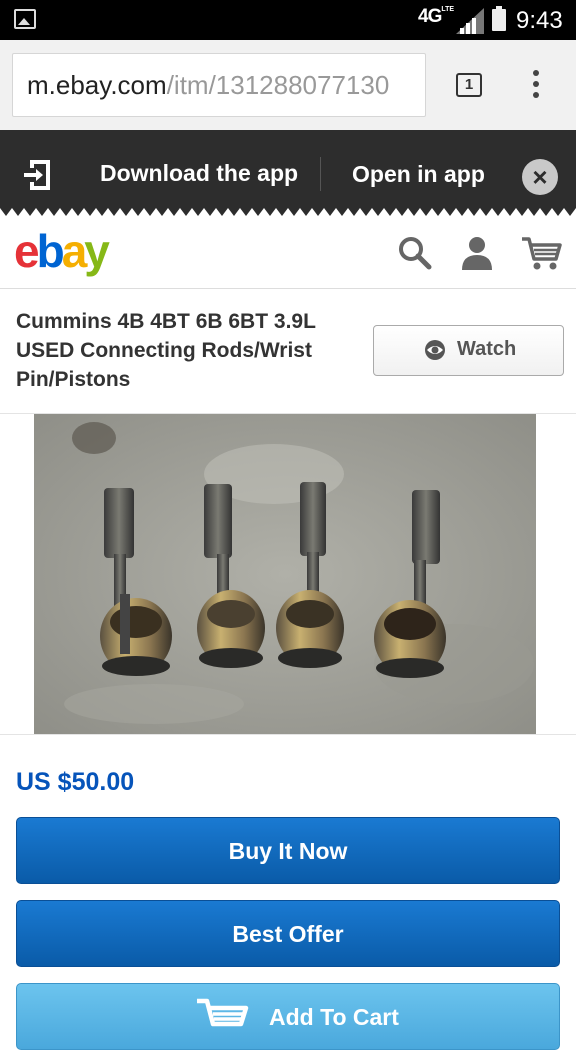 The height and width of the screenshot is (1051, 576). Describe the element at coordinates (278, 85) in the screenshot. I see `url-path: /itm/131288077130` at that location.